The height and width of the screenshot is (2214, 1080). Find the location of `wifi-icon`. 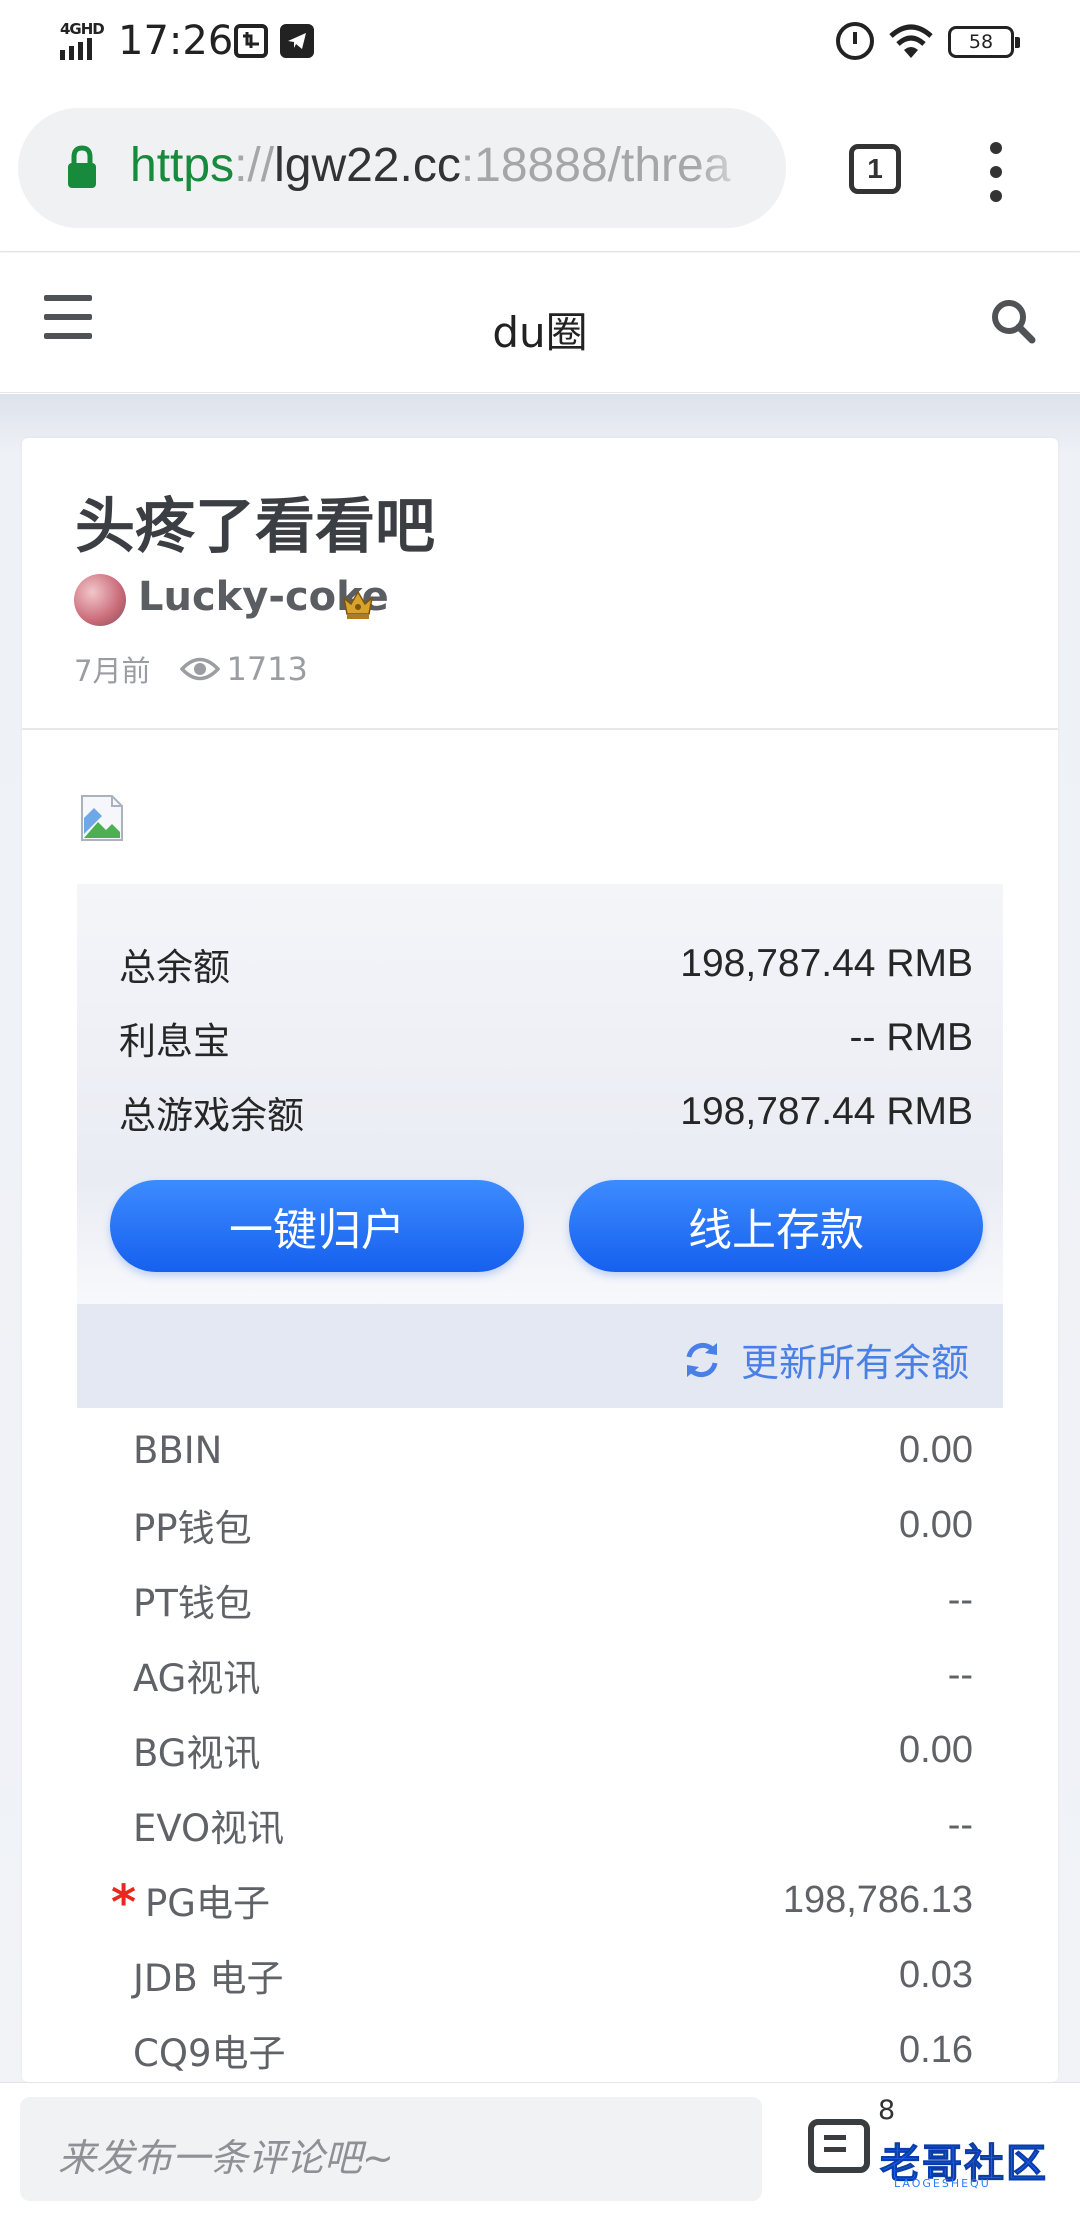

wifi-icon is located at coordinates (911, 41).